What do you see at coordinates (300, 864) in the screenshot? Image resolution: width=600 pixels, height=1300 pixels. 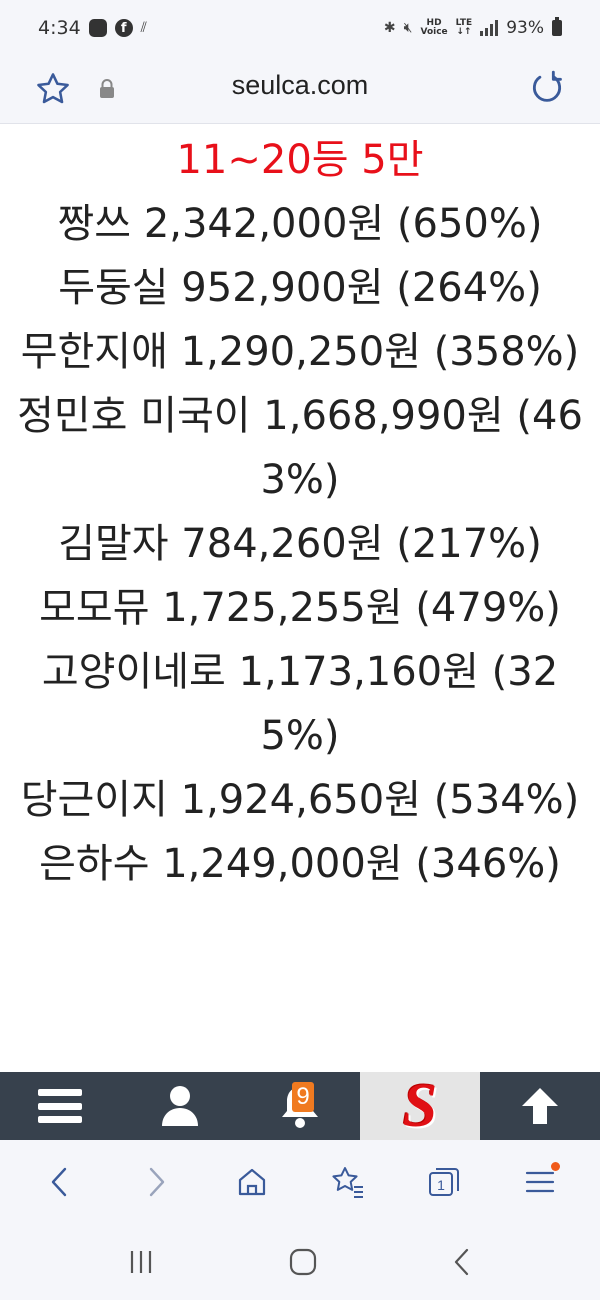 I see `winner-entry: 은하수 1,249,000원 (346%)` at bounding box center [300, 864].